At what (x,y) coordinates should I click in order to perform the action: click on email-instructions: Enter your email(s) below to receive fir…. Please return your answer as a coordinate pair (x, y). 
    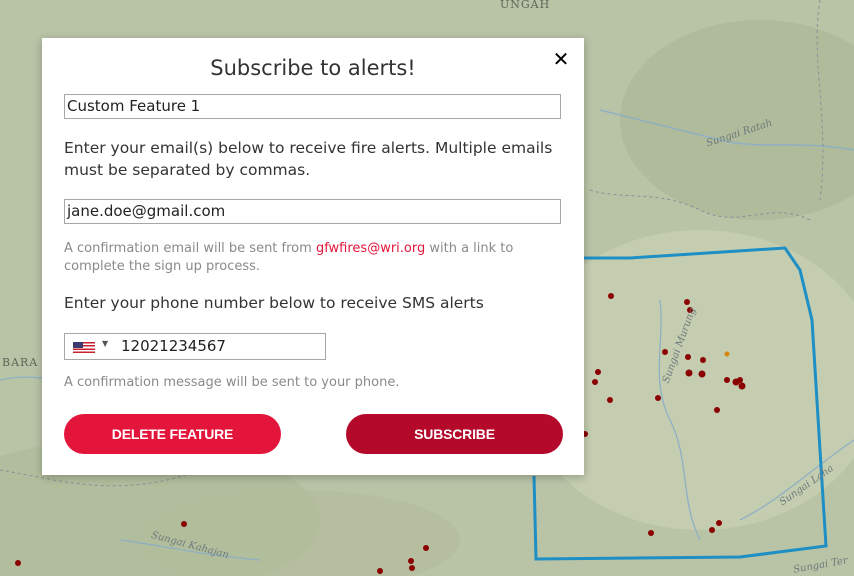
    Looking at the image, I should click on (308, 159).